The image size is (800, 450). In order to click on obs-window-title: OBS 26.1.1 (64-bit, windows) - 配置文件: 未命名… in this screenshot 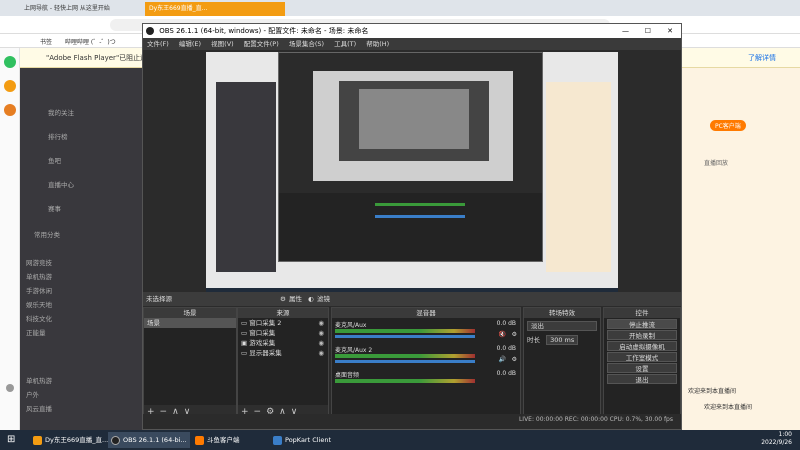, I will do `click(264, 31)`.